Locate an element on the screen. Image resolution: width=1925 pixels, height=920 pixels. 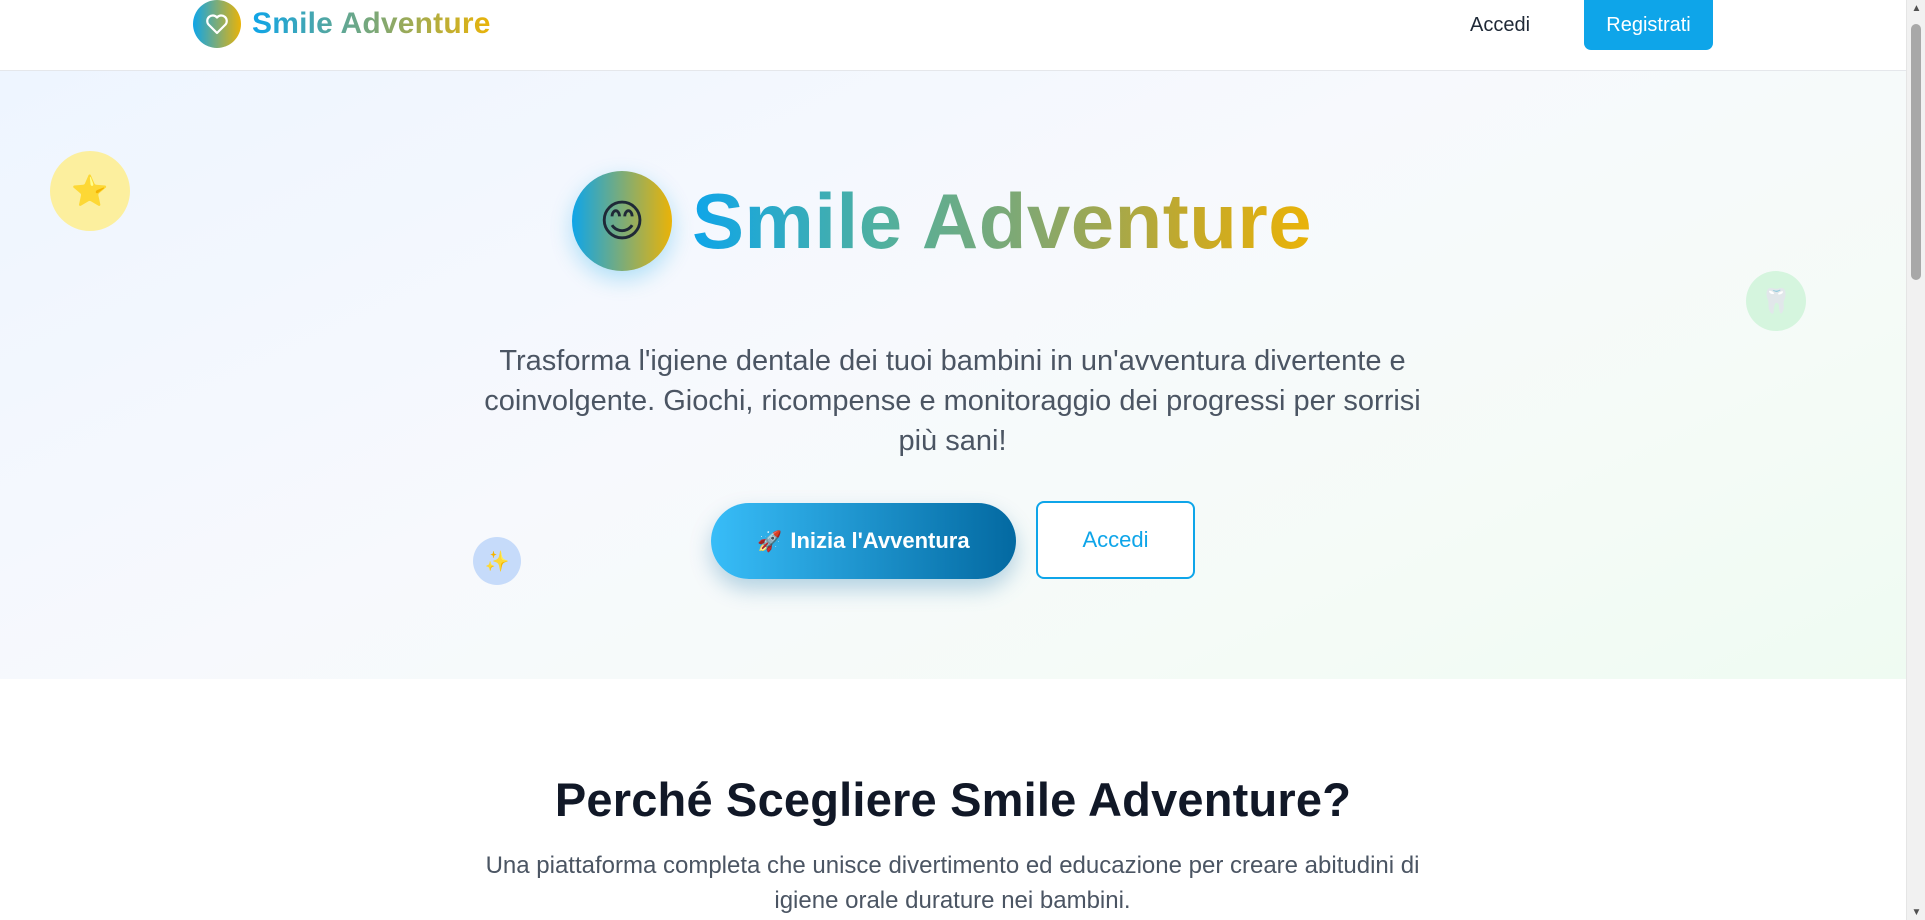
scroll-down-arrow-icon: ▼ is located at coordinates (1916, 912).